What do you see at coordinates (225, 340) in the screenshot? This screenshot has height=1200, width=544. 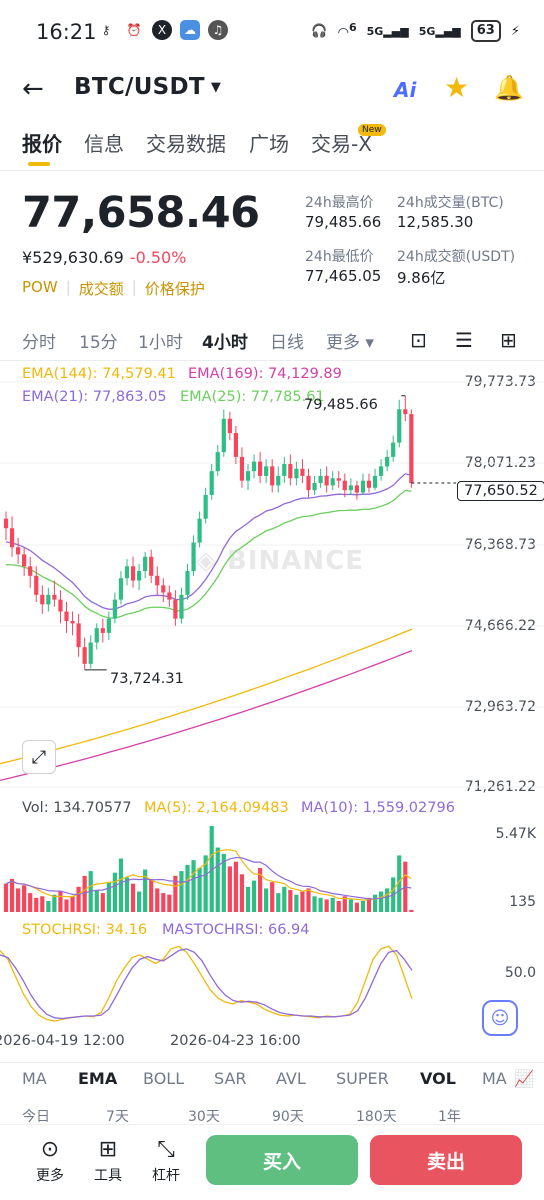 I see `interval-4h: 4小时` at bounding box center [225, 340].